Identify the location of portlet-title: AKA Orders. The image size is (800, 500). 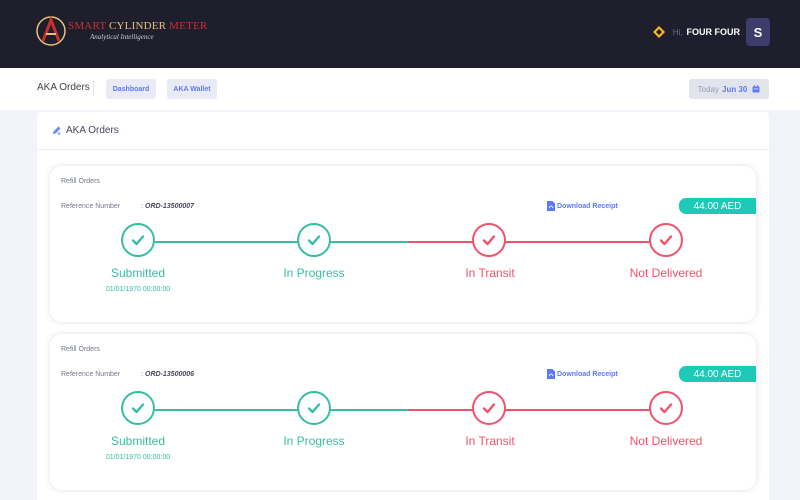
(92, 130).